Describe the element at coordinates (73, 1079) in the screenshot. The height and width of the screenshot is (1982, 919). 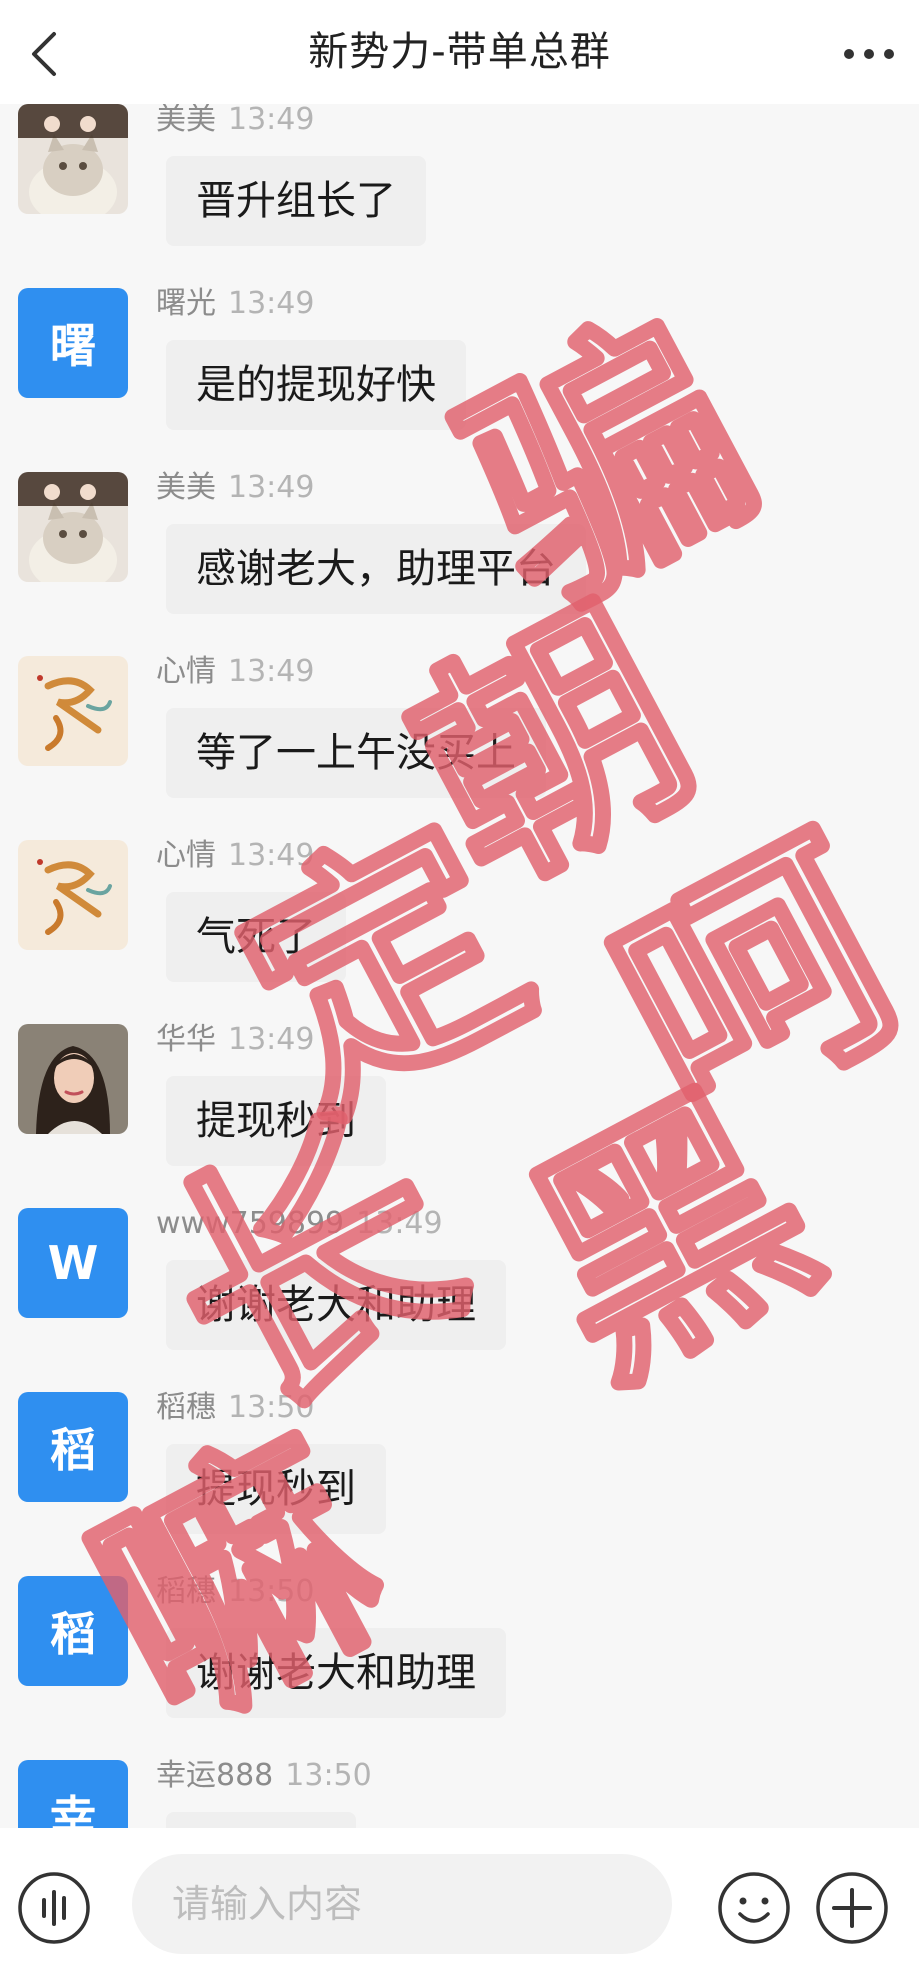
I see `woman-photo-avatar` at that location.